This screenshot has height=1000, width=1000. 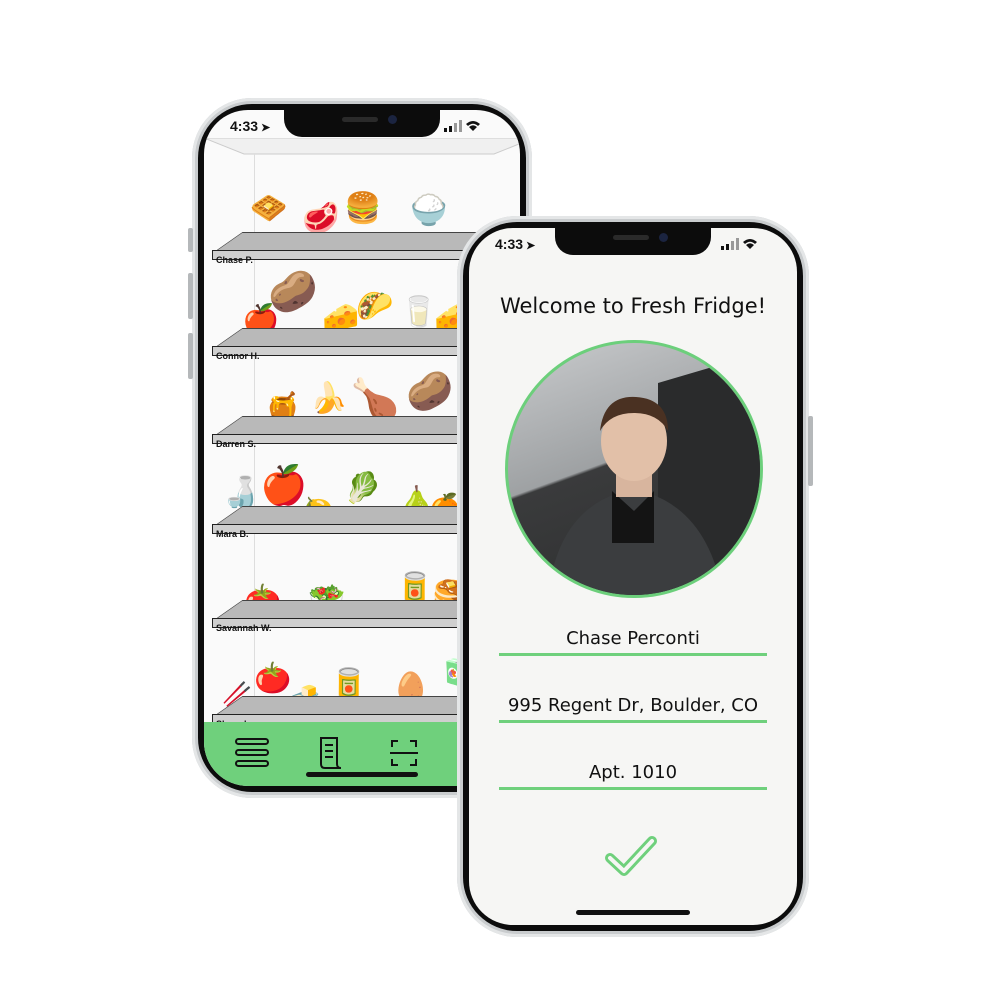 I want to click on shelf-label: Chase P., so click(x=234, y=260).